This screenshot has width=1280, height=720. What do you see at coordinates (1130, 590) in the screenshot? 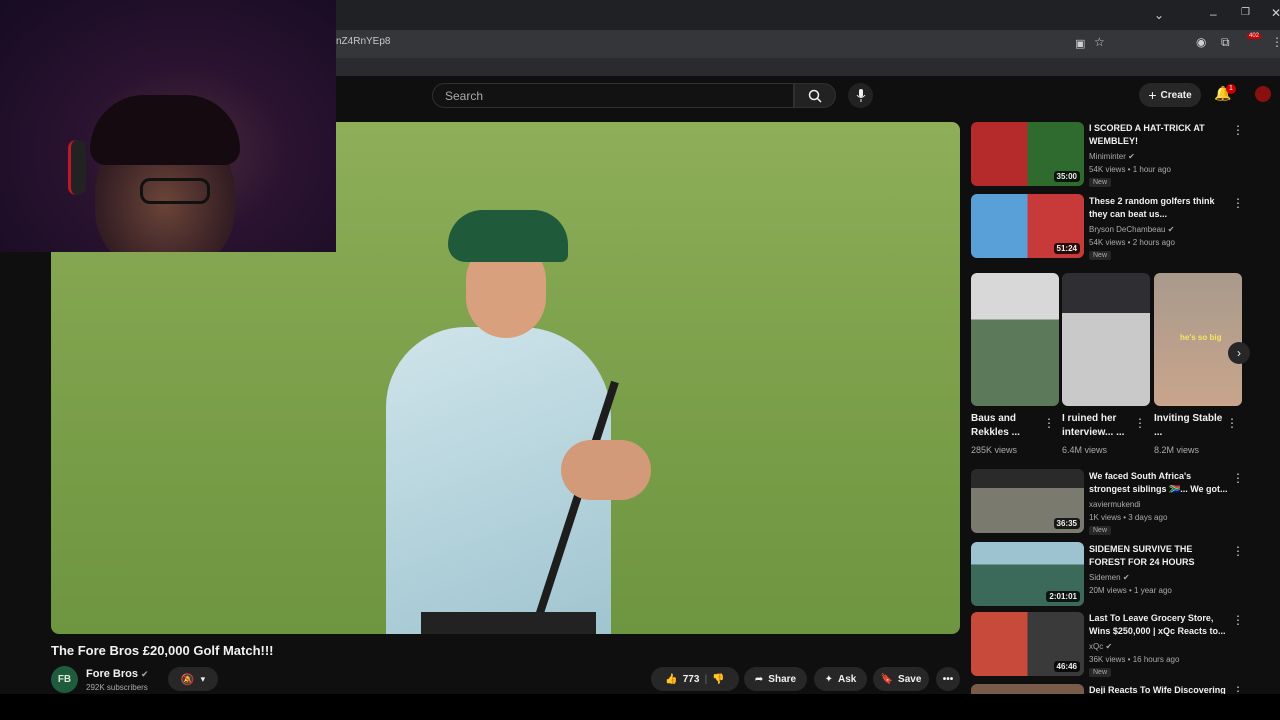
I see `sidebar-video-meta: 20M views • 1 year ago` at bounding box center [1130, 590].